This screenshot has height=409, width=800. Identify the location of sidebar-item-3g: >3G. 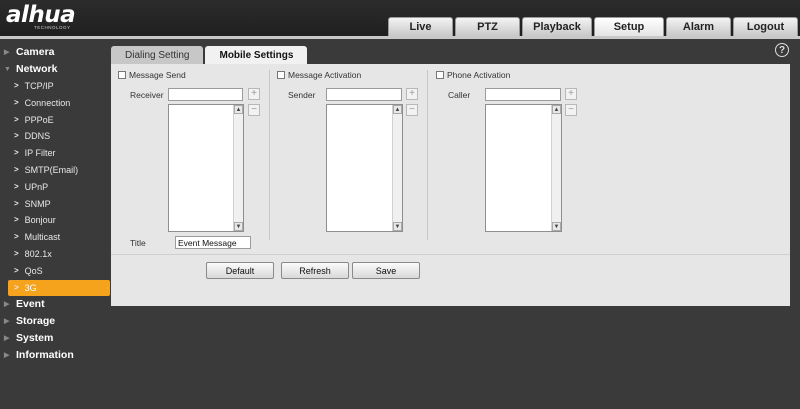
(59, 288).